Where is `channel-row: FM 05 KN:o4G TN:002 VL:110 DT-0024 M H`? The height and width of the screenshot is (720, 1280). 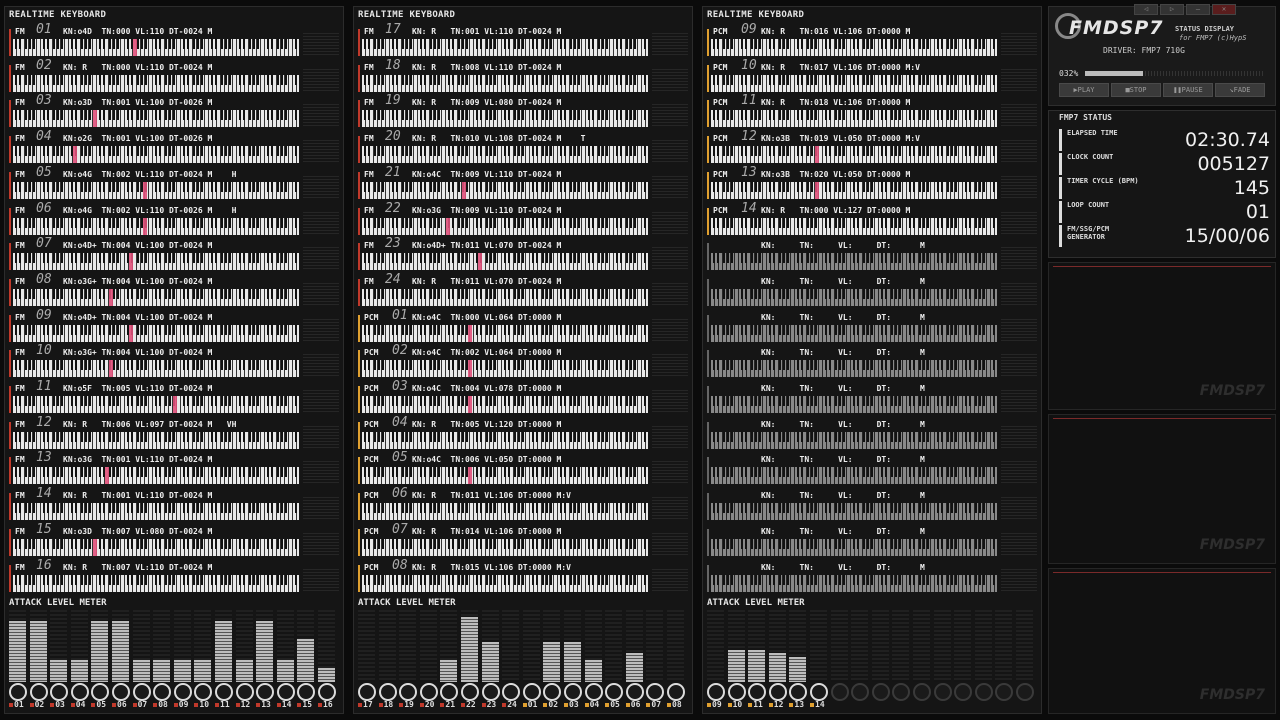 channel-row: FM 05 KN:o4G TN:002 VL:110 DT-0024 M H is located at coordinates (175, 183).